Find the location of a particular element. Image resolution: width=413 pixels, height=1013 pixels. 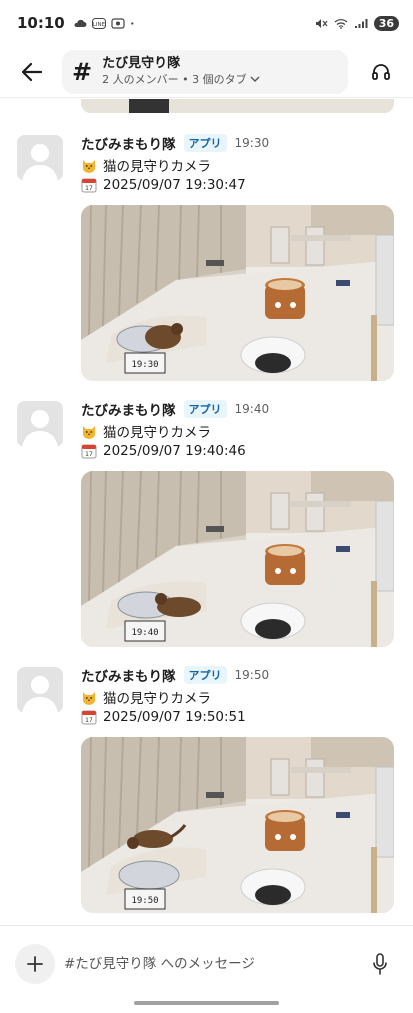

message-line-timestamp: 17 2025/09/07 19:30:47 is located at coordinates (163, 185).